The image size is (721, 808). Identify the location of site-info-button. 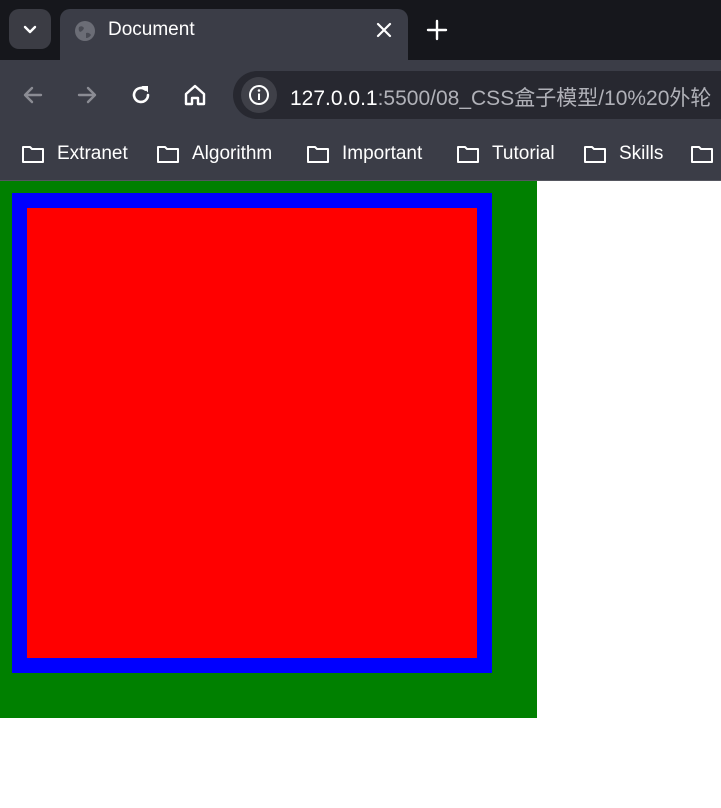
(259, 95).